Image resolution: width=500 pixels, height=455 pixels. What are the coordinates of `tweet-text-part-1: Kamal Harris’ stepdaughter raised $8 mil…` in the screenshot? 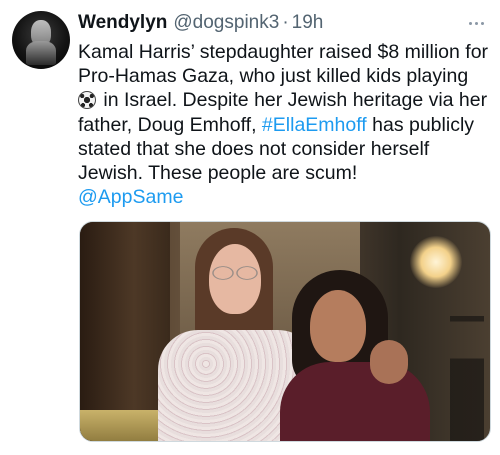 It's located at (283, 64).